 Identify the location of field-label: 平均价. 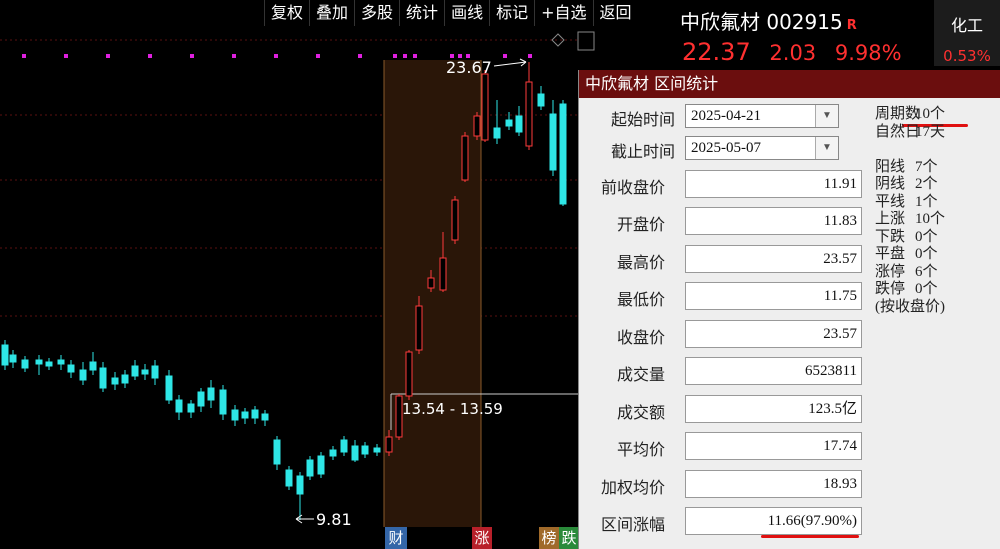
(640, 450).